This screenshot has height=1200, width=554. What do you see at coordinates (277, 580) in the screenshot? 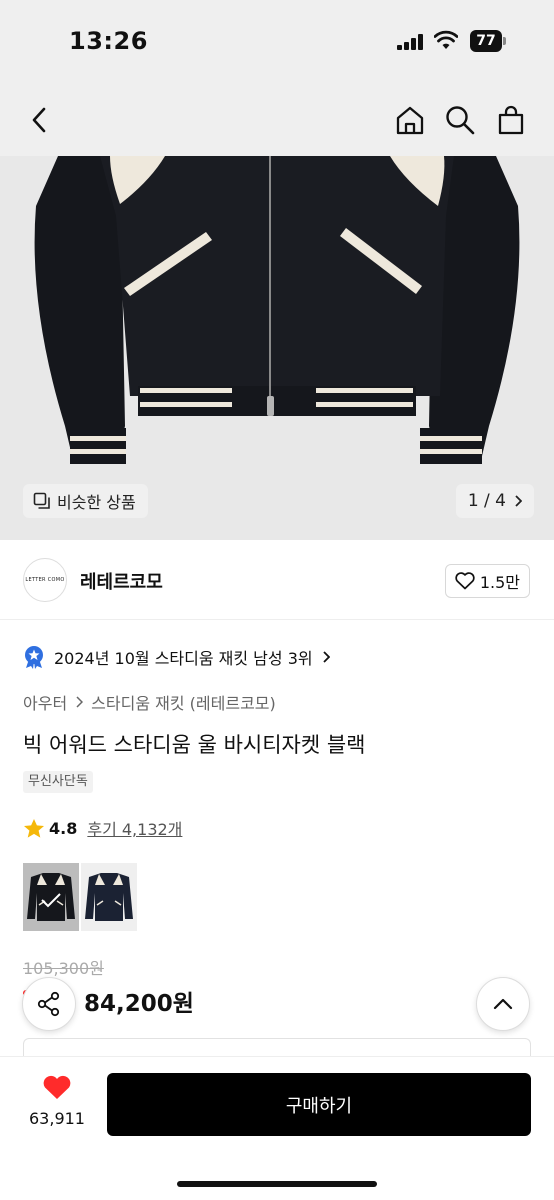
I see `brand-row: LETTER COMO 레테르코모 1.5만` at bounding box center [277, 580].